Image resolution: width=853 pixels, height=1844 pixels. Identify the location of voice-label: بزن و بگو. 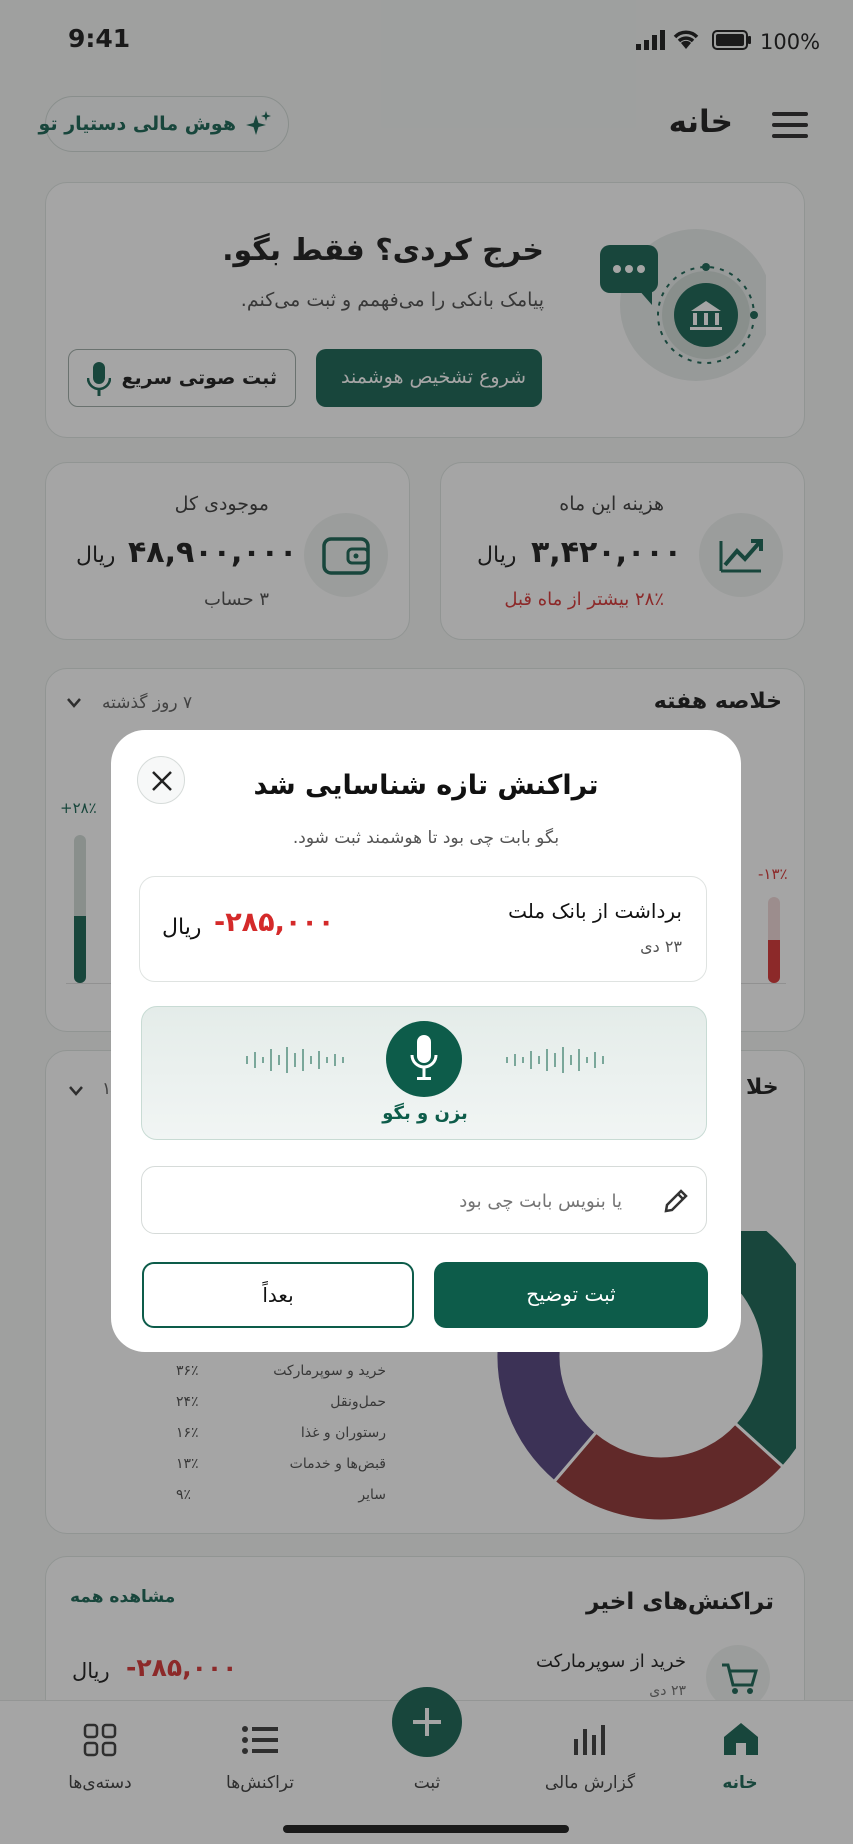
(425, 1113).